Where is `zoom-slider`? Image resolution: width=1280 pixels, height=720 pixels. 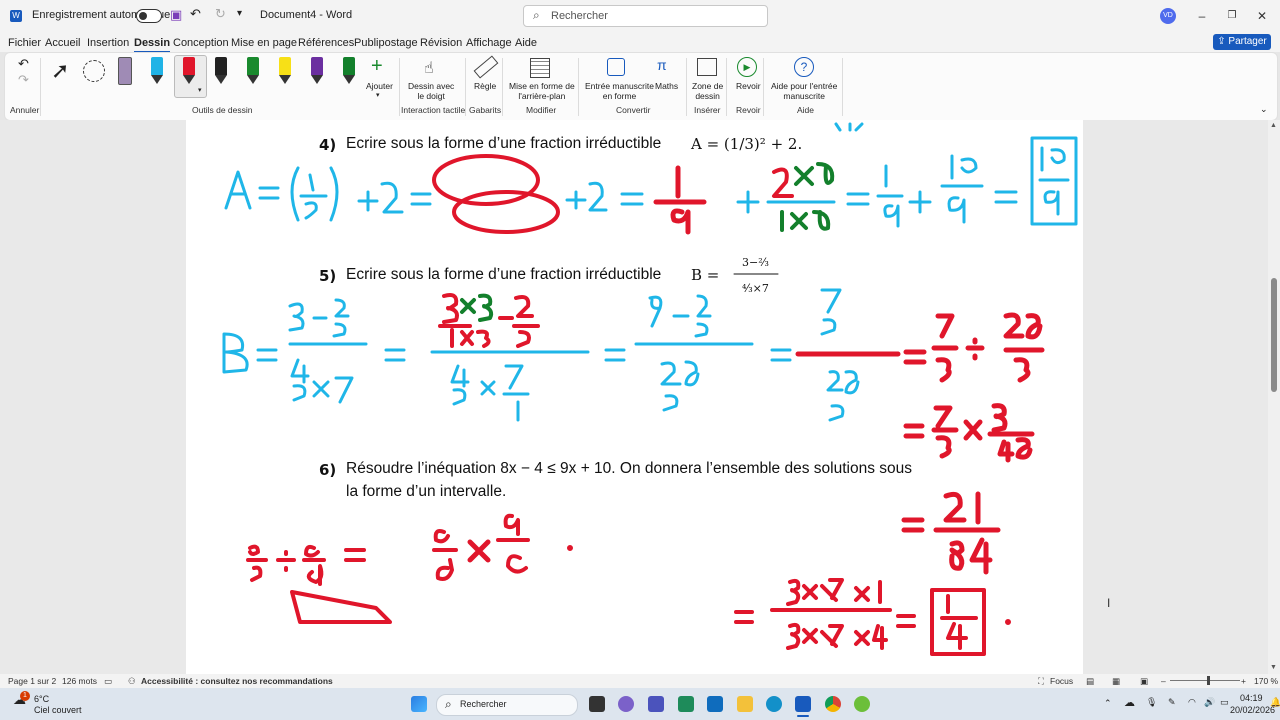
zoom-slider is located at coordinates (1205, 680).